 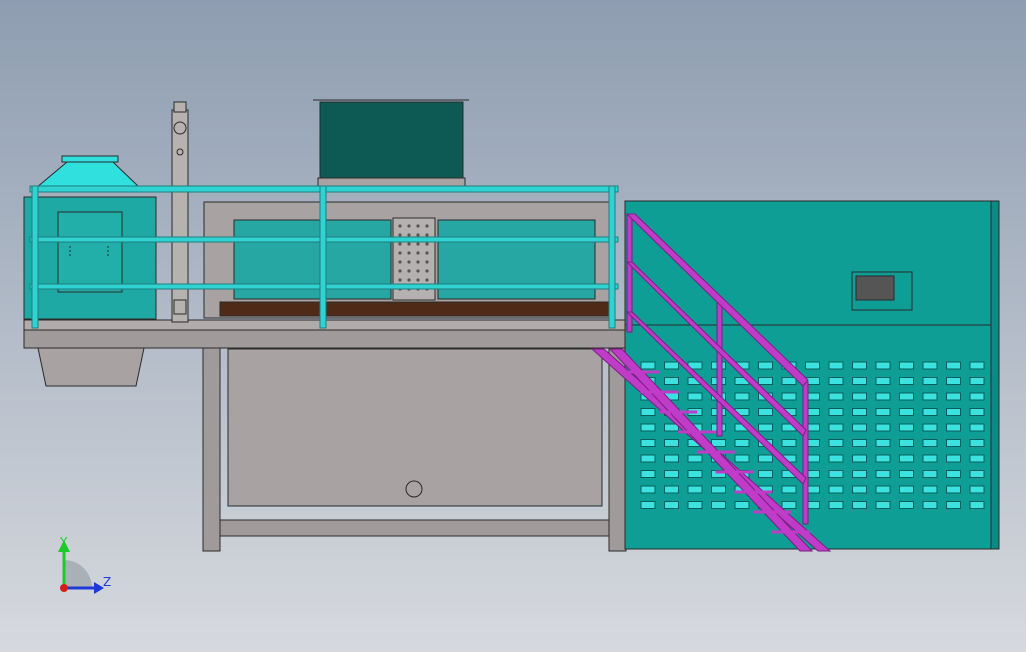 What do you see at coordinates (612, 257) in the screenshot?
I see `rail-post-right` at bounding box center [612, 257].